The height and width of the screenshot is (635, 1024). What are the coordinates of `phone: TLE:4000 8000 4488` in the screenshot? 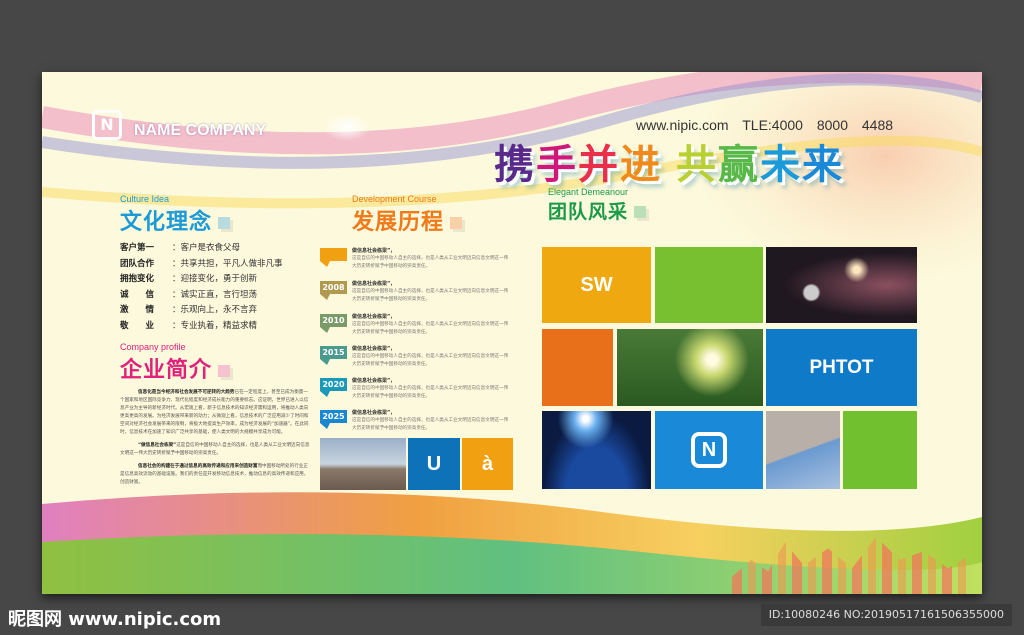 It's located at (818, 125).